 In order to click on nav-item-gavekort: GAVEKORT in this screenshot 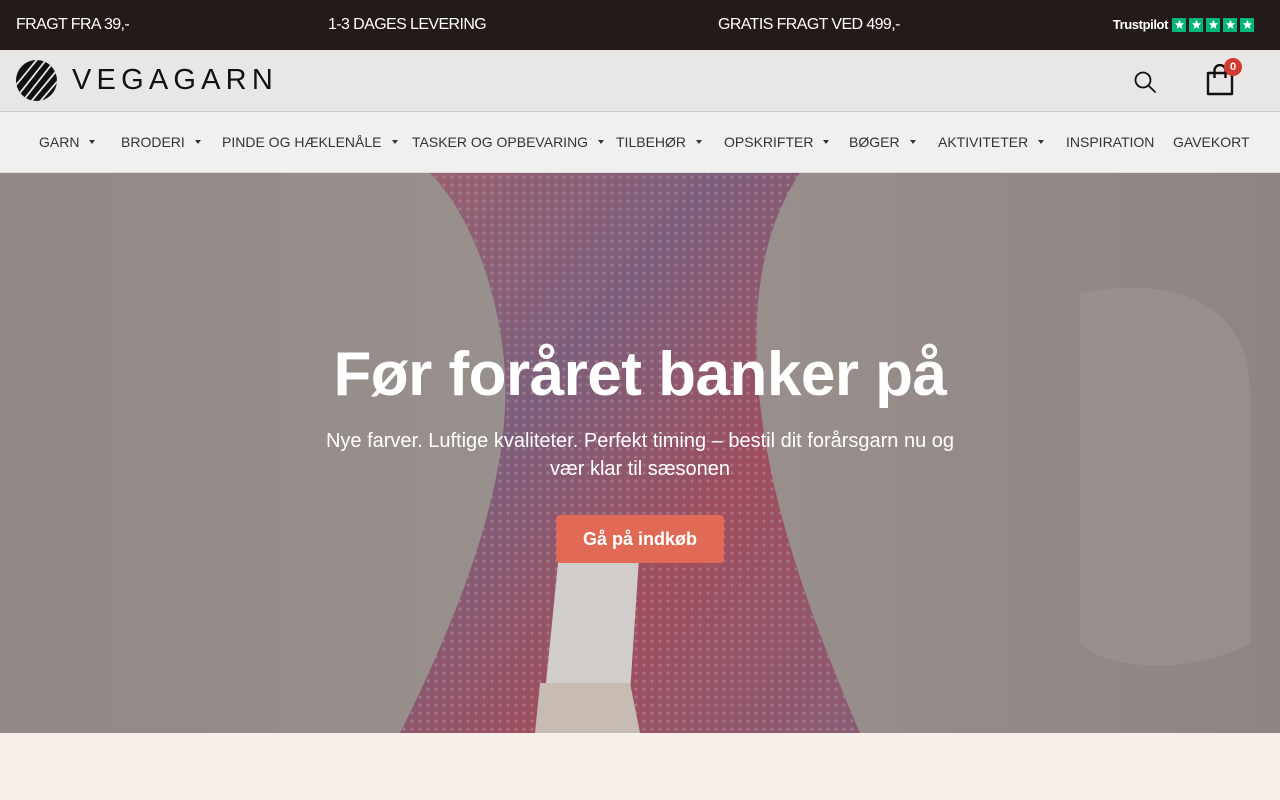, I will do `click(1211, 142)`.